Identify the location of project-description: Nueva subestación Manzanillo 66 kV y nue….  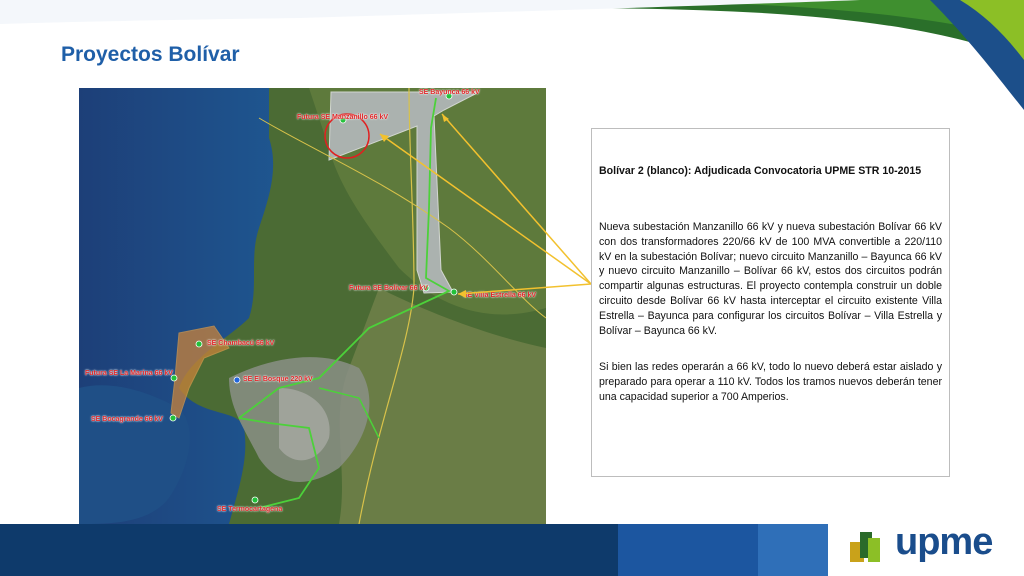
(770, 279).